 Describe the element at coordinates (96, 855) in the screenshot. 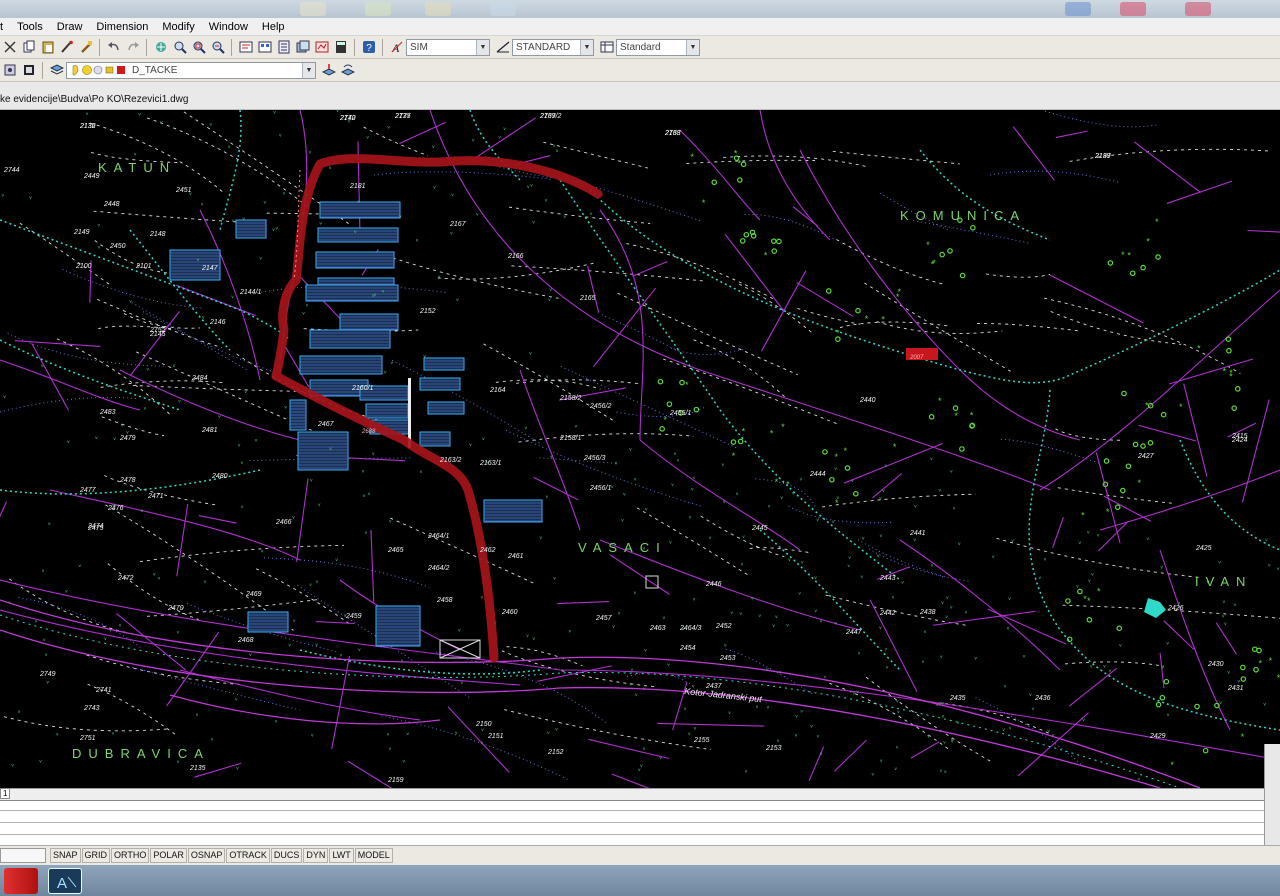

I see `grid-toggle: GRID` at that location.